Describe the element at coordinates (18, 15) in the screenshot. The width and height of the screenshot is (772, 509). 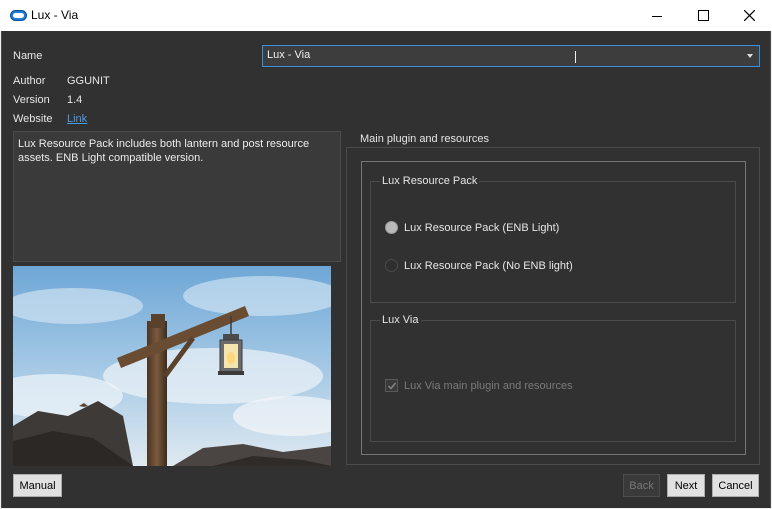
I see `pill-icon` at that location.